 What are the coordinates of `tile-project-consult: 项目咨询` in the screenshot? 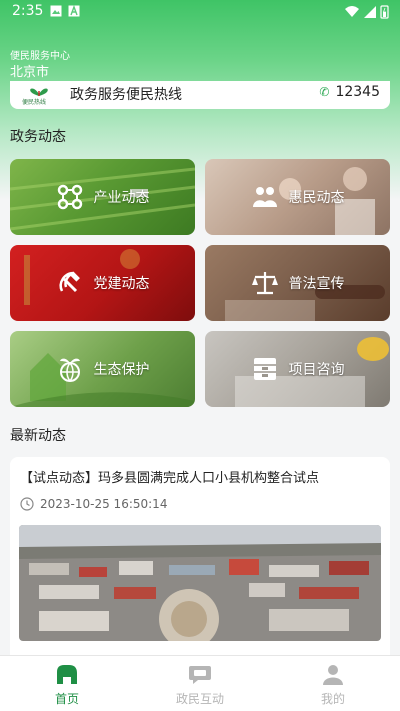 It's located at (297, 369).